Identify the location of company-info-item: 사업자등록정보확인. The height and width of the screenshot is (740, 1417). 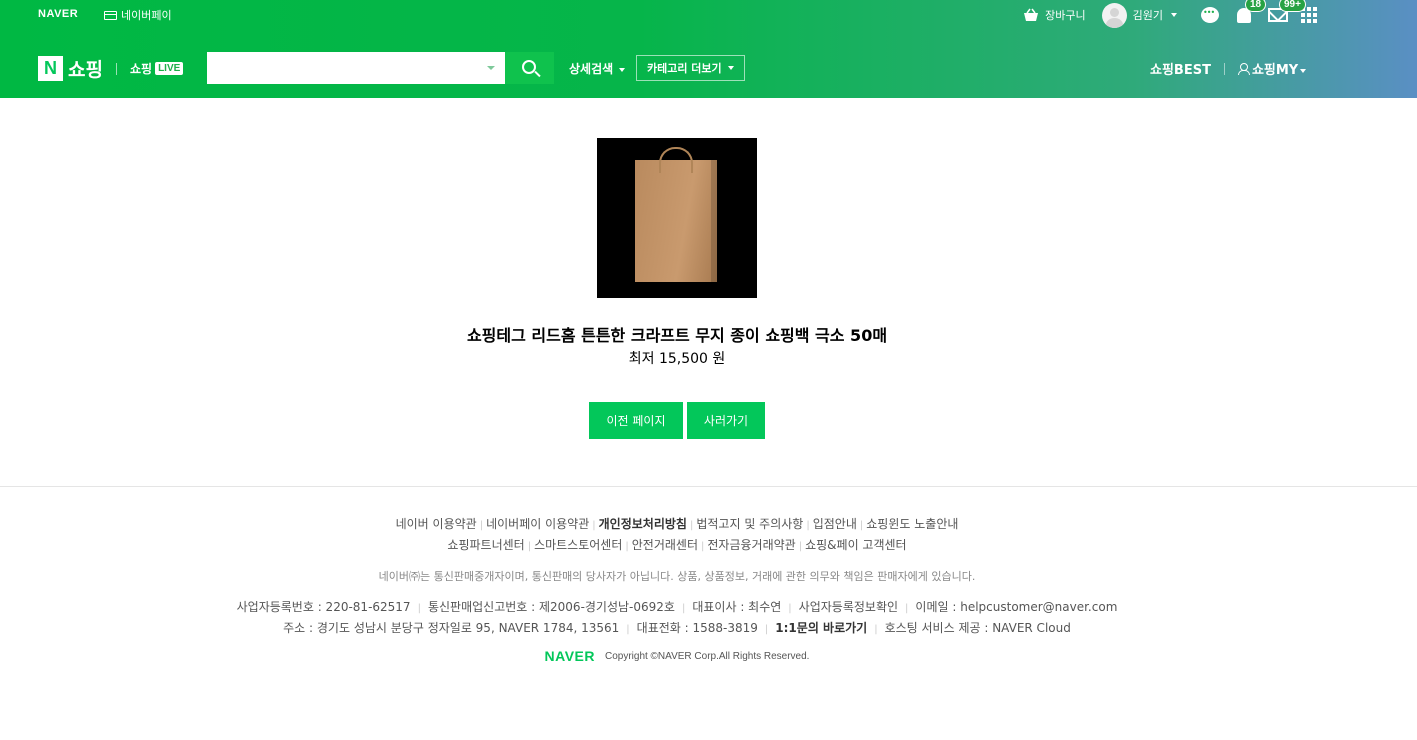
(848, 607).